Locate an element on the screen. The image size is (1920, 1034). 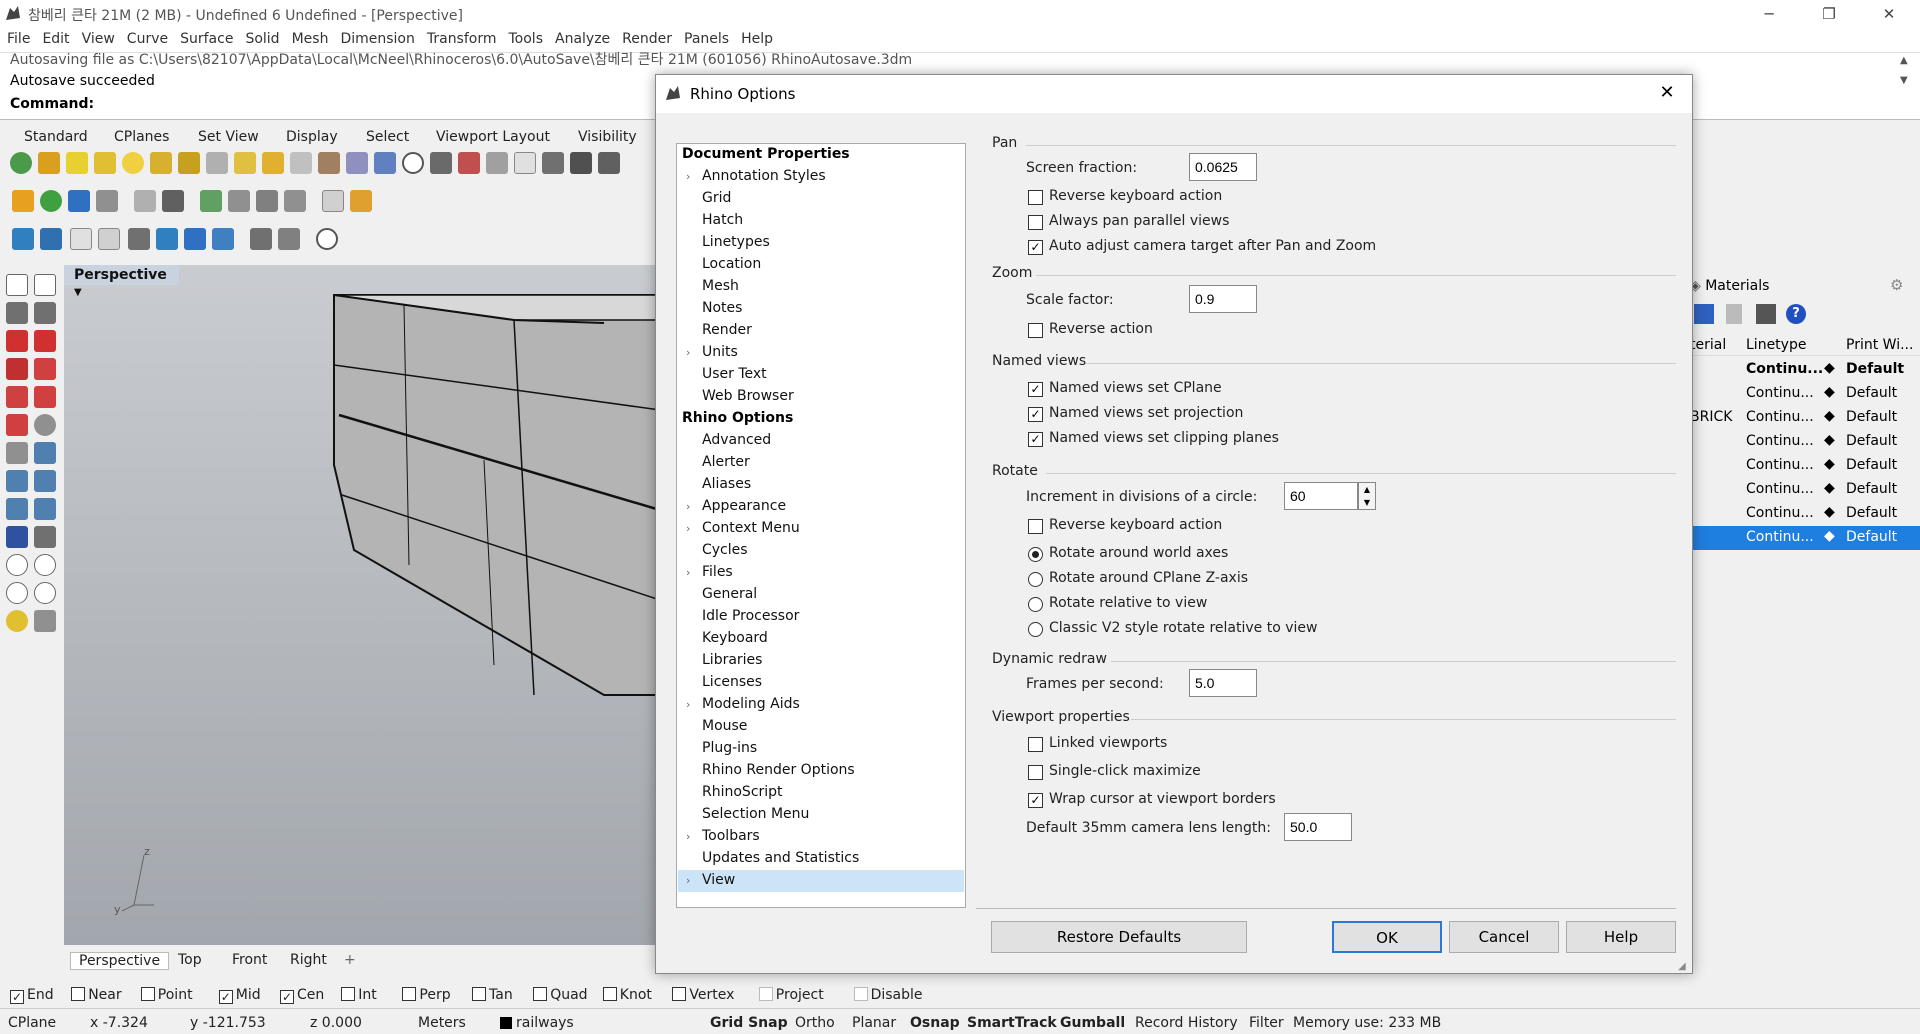
arrow-icon is located at coordinates (357, 163).